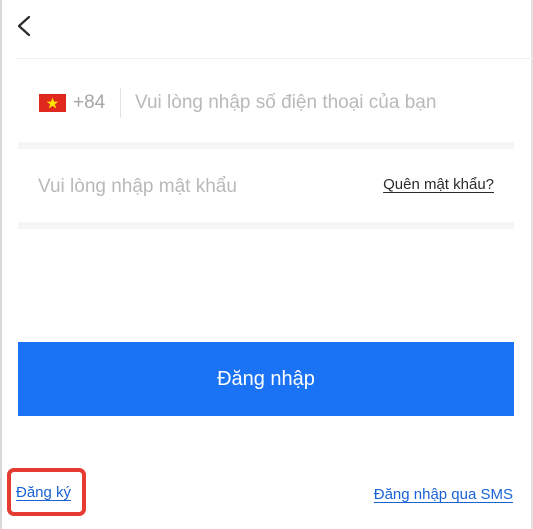  What do you see at coordinates (43, 492) in the screenshot?
I see `register-link: Đăng ký` at bounding box center [43, 492].